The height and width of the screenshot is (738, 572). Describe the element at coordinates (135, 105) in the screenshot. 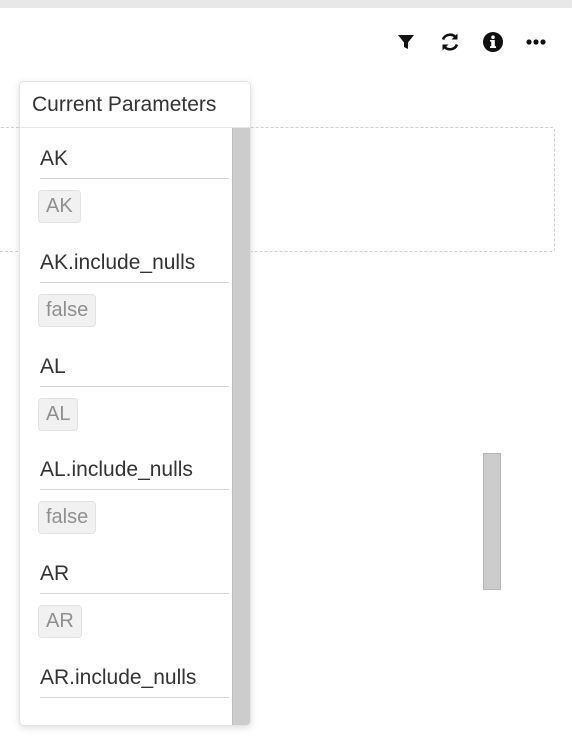

I see `popover-title: Current Parameters` at that location.